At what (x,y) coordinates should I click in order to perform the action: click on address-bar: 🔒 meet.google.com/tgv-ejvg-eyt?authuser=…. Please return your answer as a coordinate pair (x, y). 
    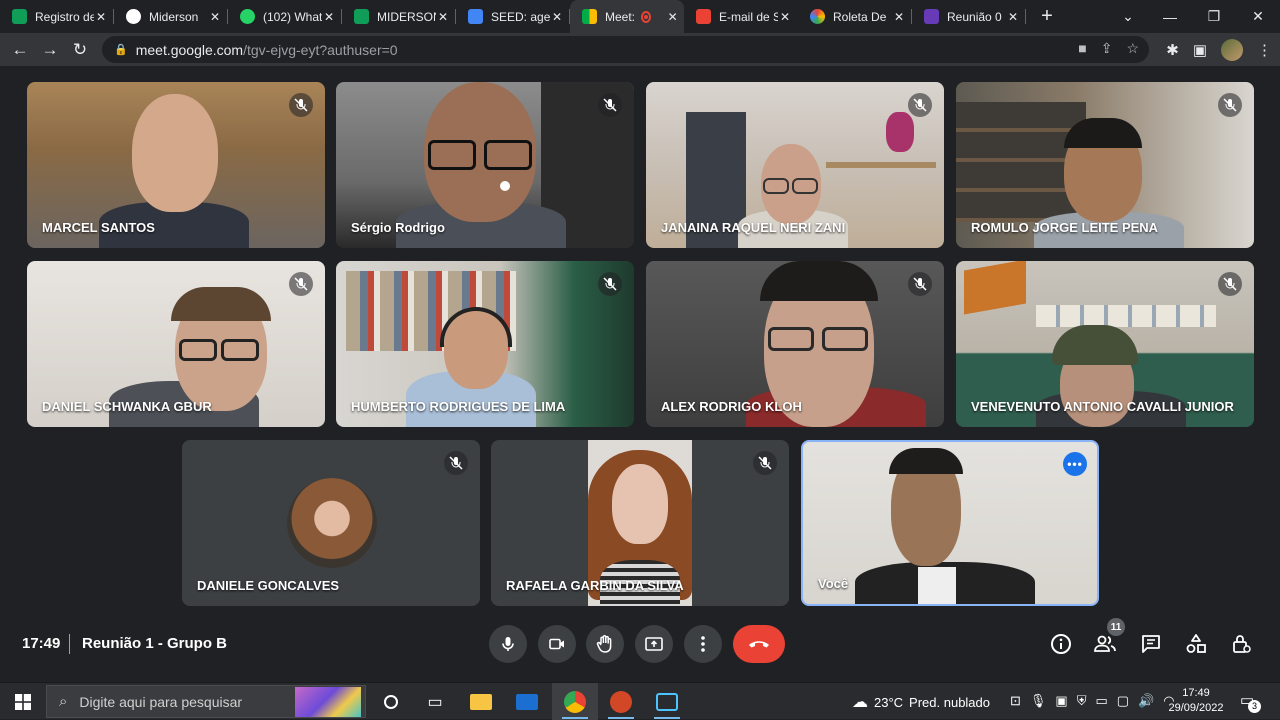
    Looking at the image, I should click on (625, 49).